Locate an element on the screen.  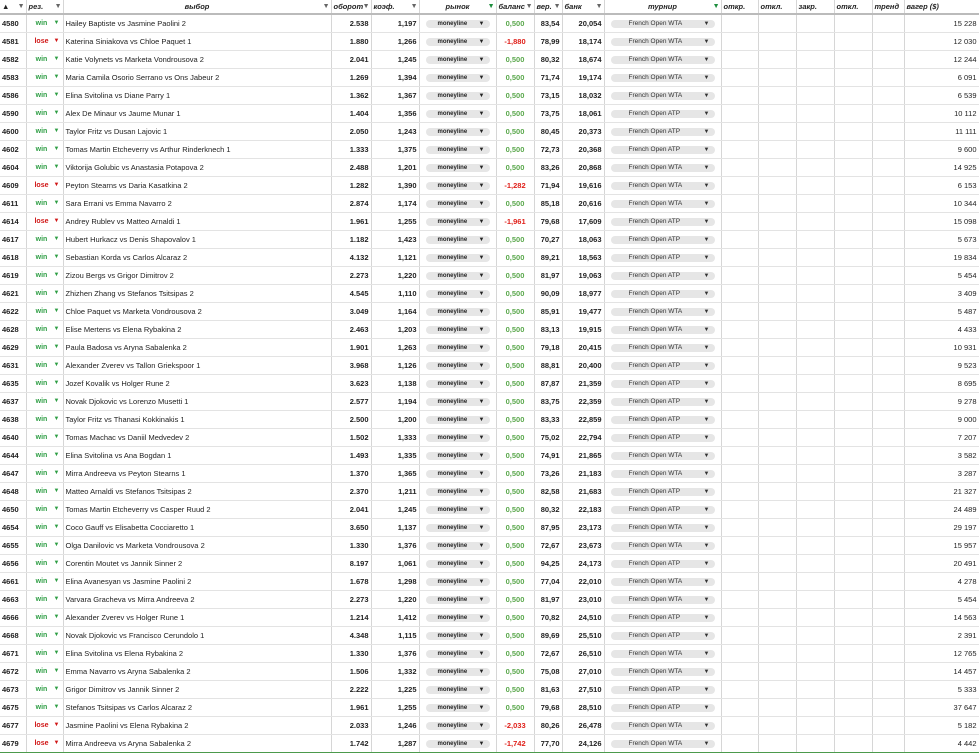
col-tournament-header: турнир ▼ is located at coordinates (663, 7).